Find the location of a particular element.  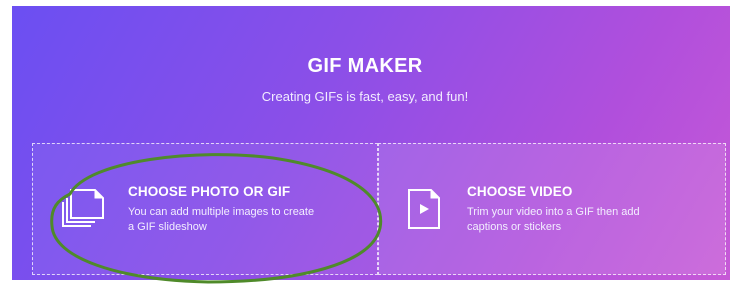

choose-video-heading: CHOOSE VIDEO is located at coordinates (520, 191).